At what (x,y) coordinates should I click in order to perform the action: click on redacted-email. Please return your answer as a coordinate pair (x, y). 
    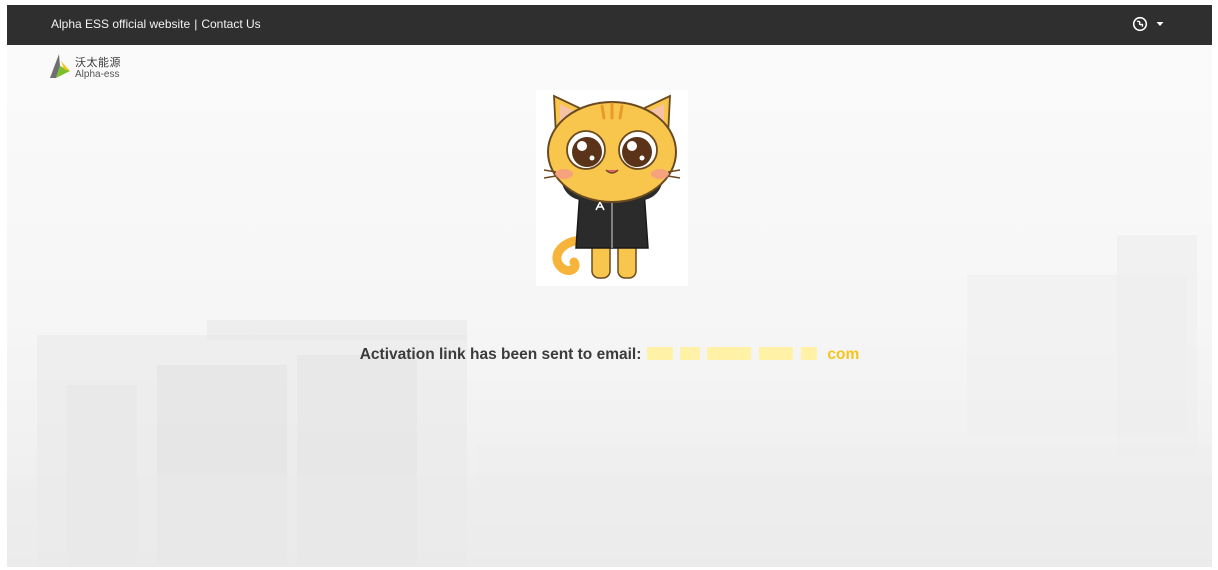
    Looking at the image, I should click on (737, 353).